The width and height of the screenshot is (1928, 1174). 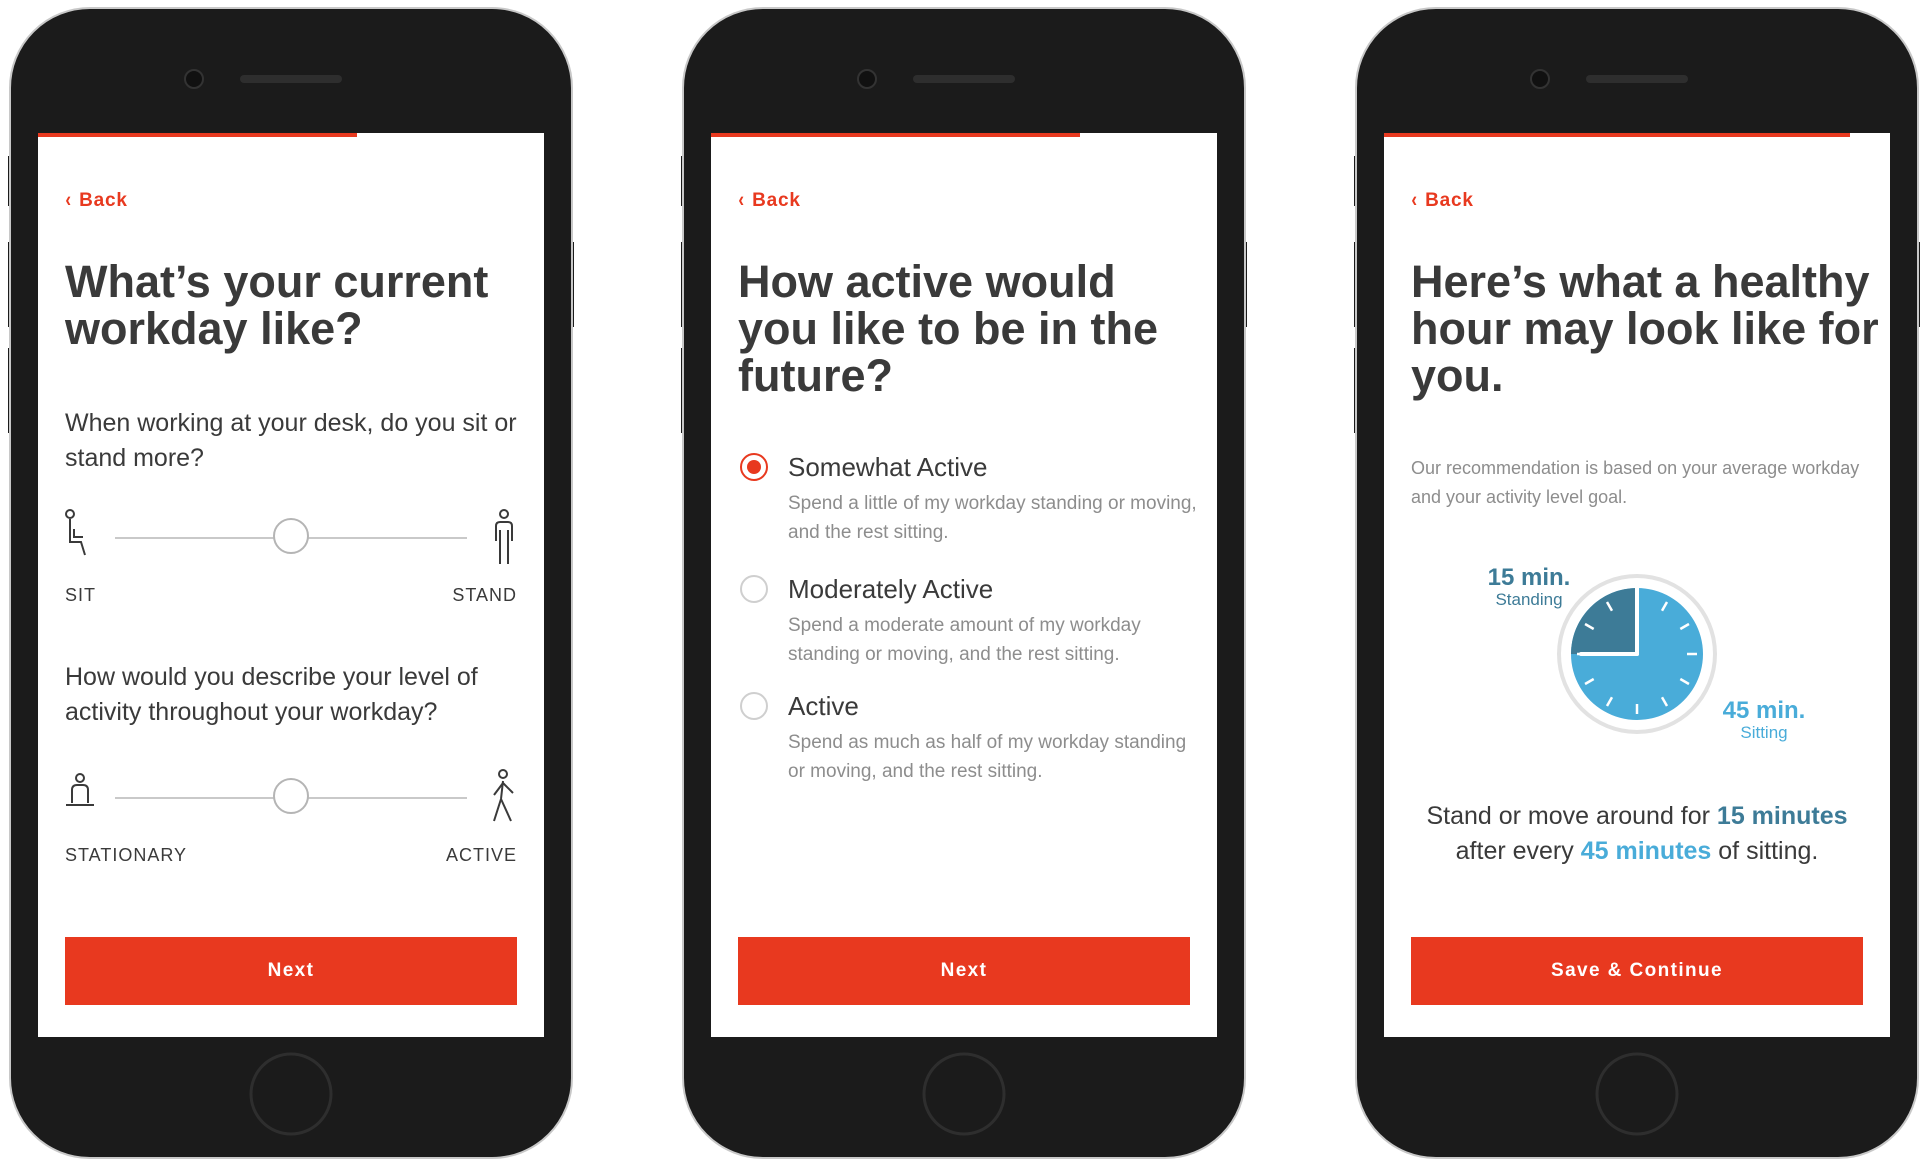 I want to click on page-title: What’s your current workday like?, so click(x=277, y=305).